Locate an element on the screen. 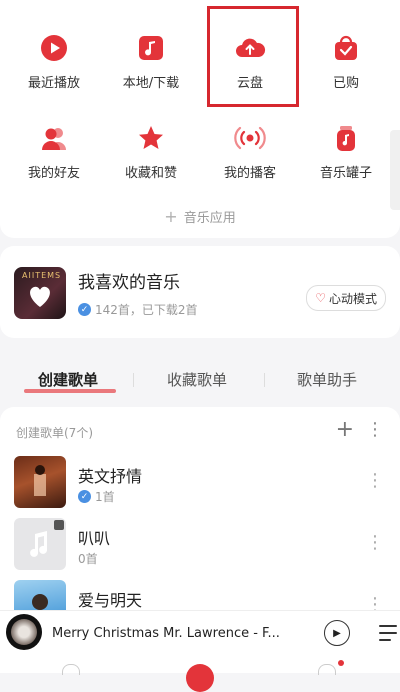 Image resolution: width=400 pixels, height=692 pixels. music-apps-button: + 音乐应用 is located at coordinates (200, 216).